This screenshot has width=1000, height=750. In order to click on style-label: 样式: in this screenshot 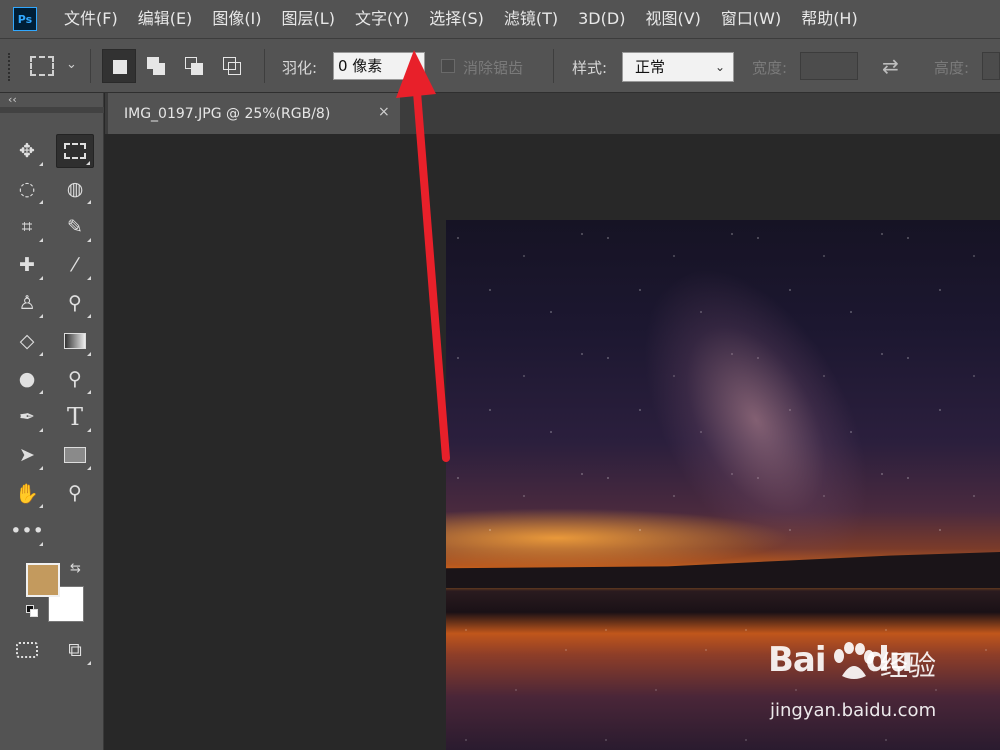, I will do `click(590, 68)`.